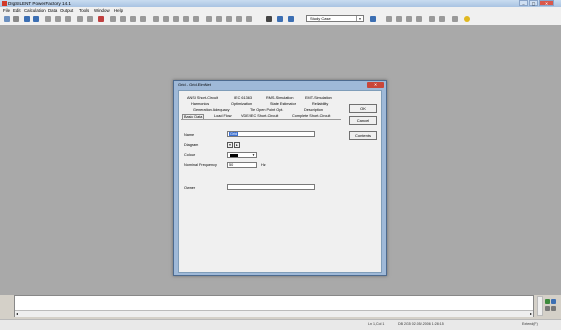 Image resolution: width=561 pixels, height=330 pixels. What do you see at coordinates (231, 165) in the screenshot?
I see `nominal-frequency-value: 50` at bounding box center [231, 165].